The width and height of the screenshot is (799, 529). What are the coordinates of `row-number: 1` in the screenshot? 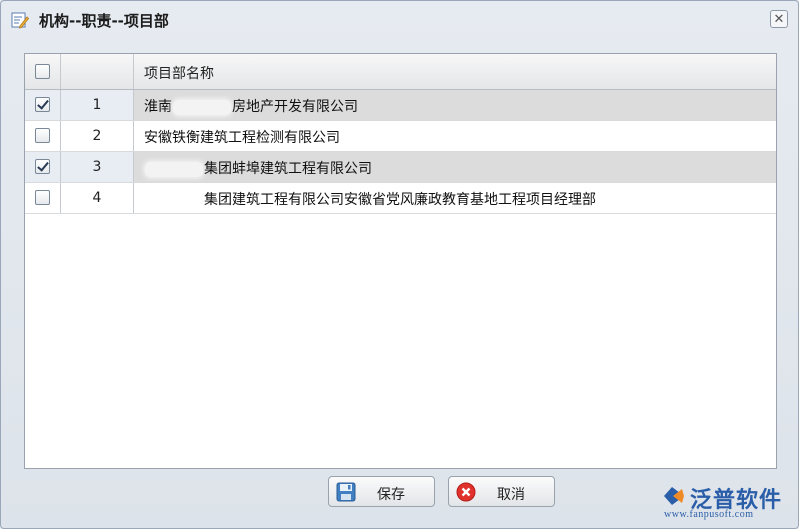 It's located at (97, 105).